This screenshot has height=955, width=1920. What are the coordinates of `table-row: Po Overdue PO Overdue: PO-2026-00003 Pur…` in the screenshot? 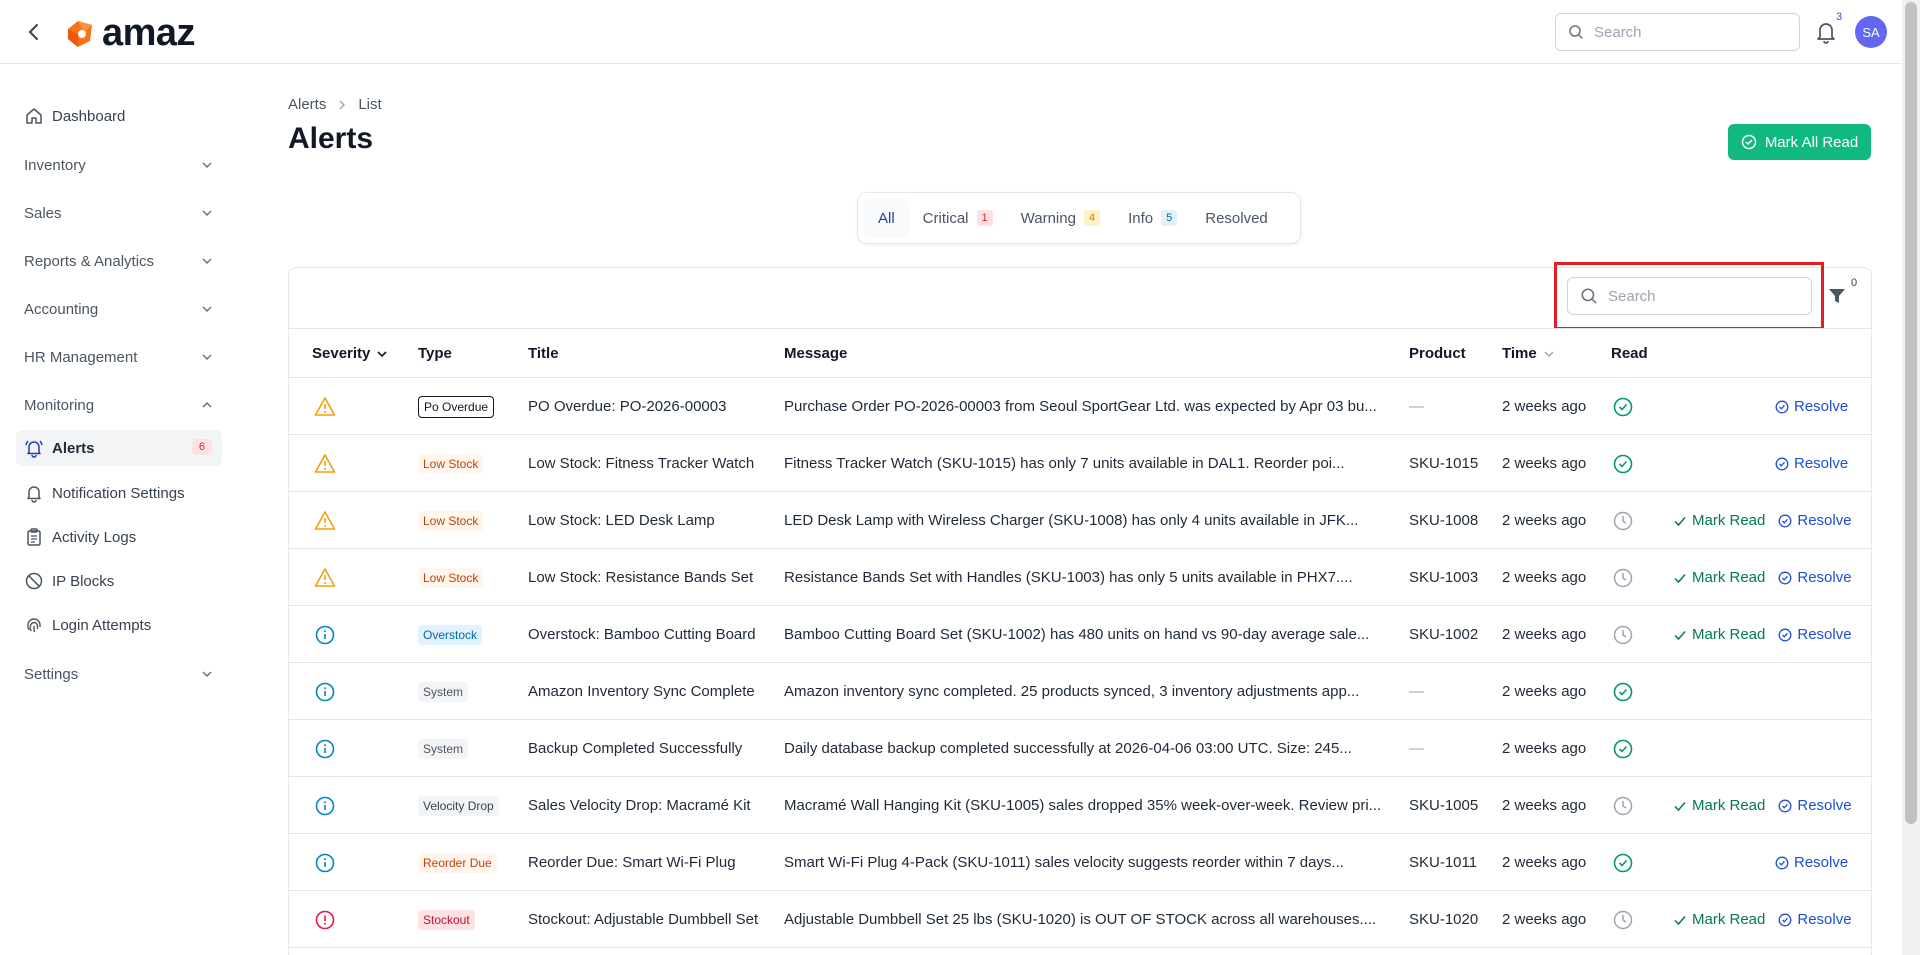 It's located at (1080, 406).